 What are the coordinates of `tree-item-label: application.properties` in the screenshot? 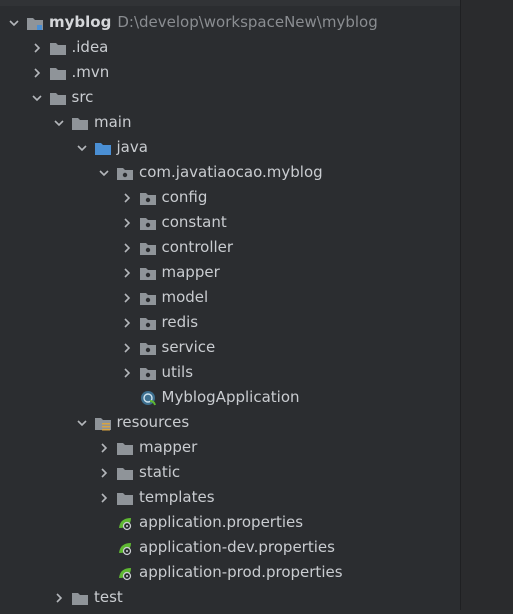 It's located at (221, 522).